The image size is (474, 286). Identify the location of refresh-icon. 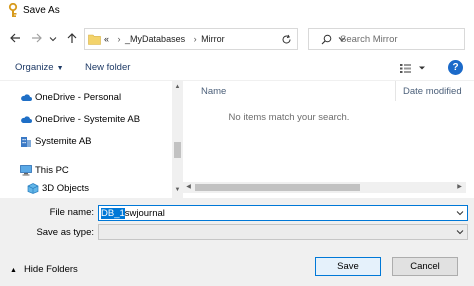
(286, 39).